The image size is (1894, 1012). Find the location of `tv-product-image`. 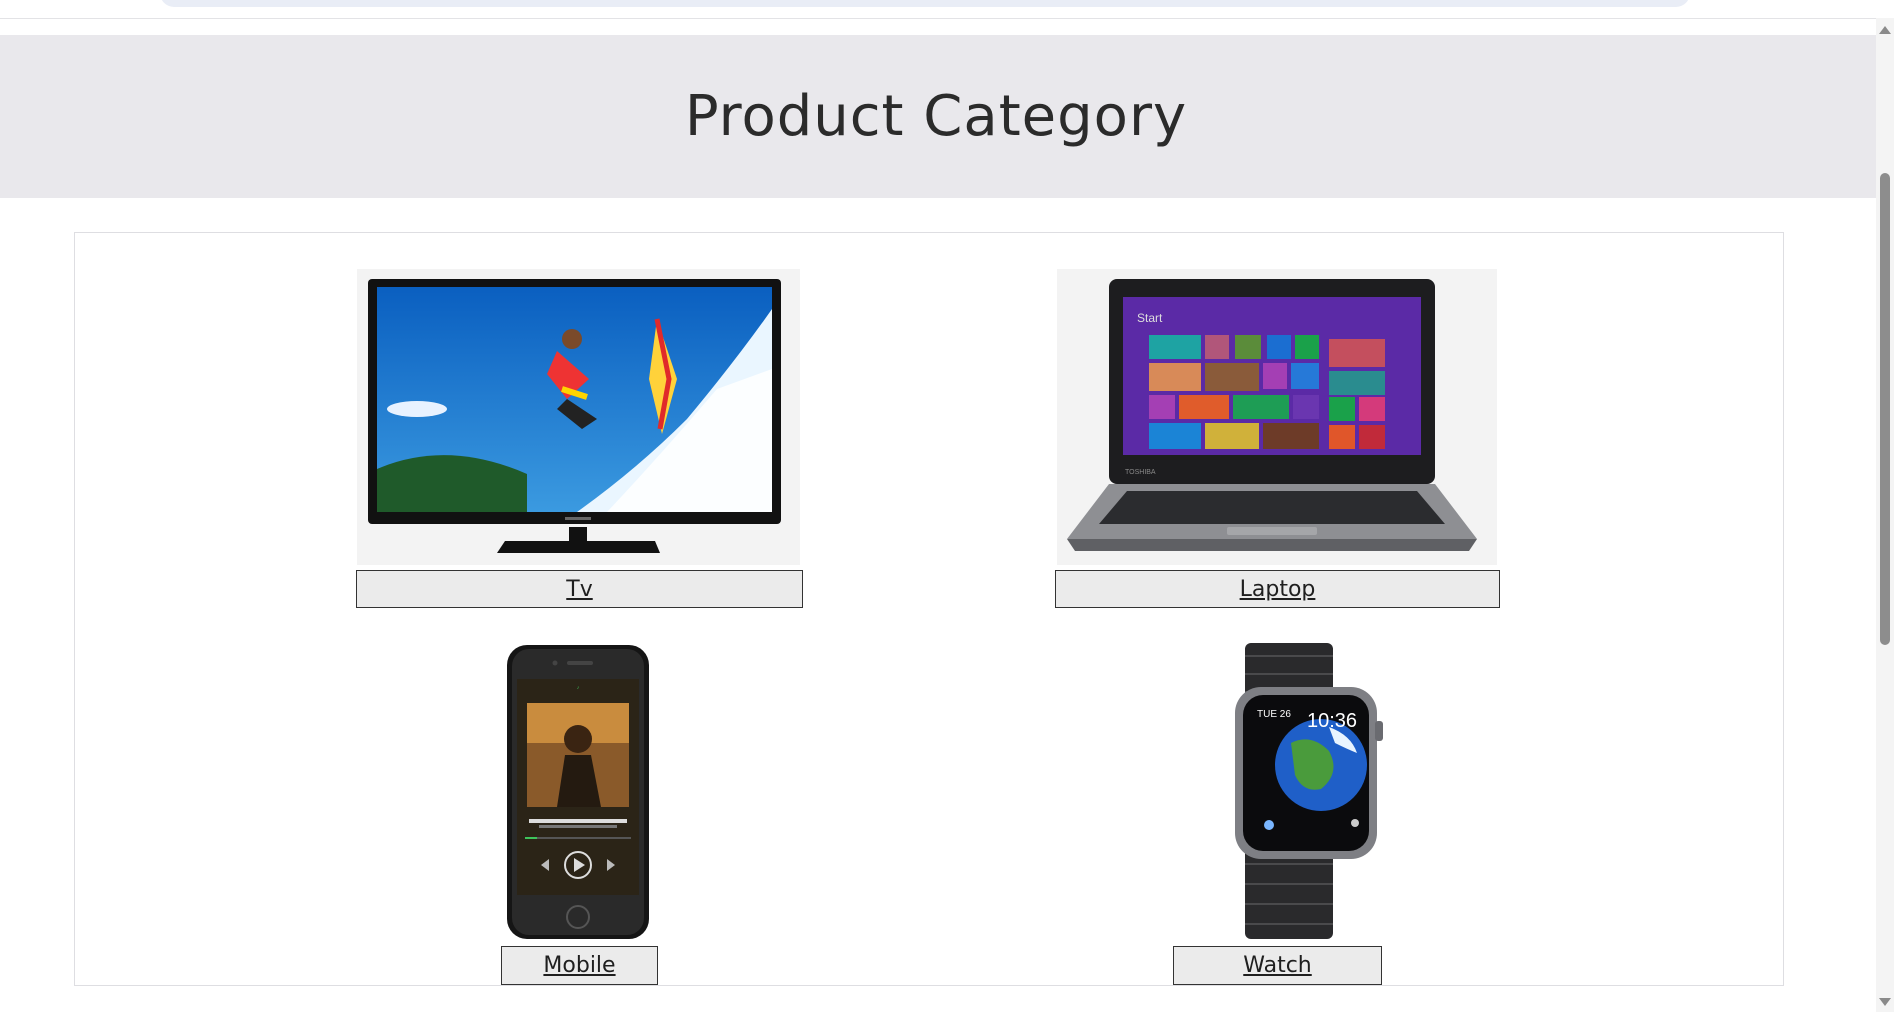

tv-product-image is located at coordinates (578, 417).